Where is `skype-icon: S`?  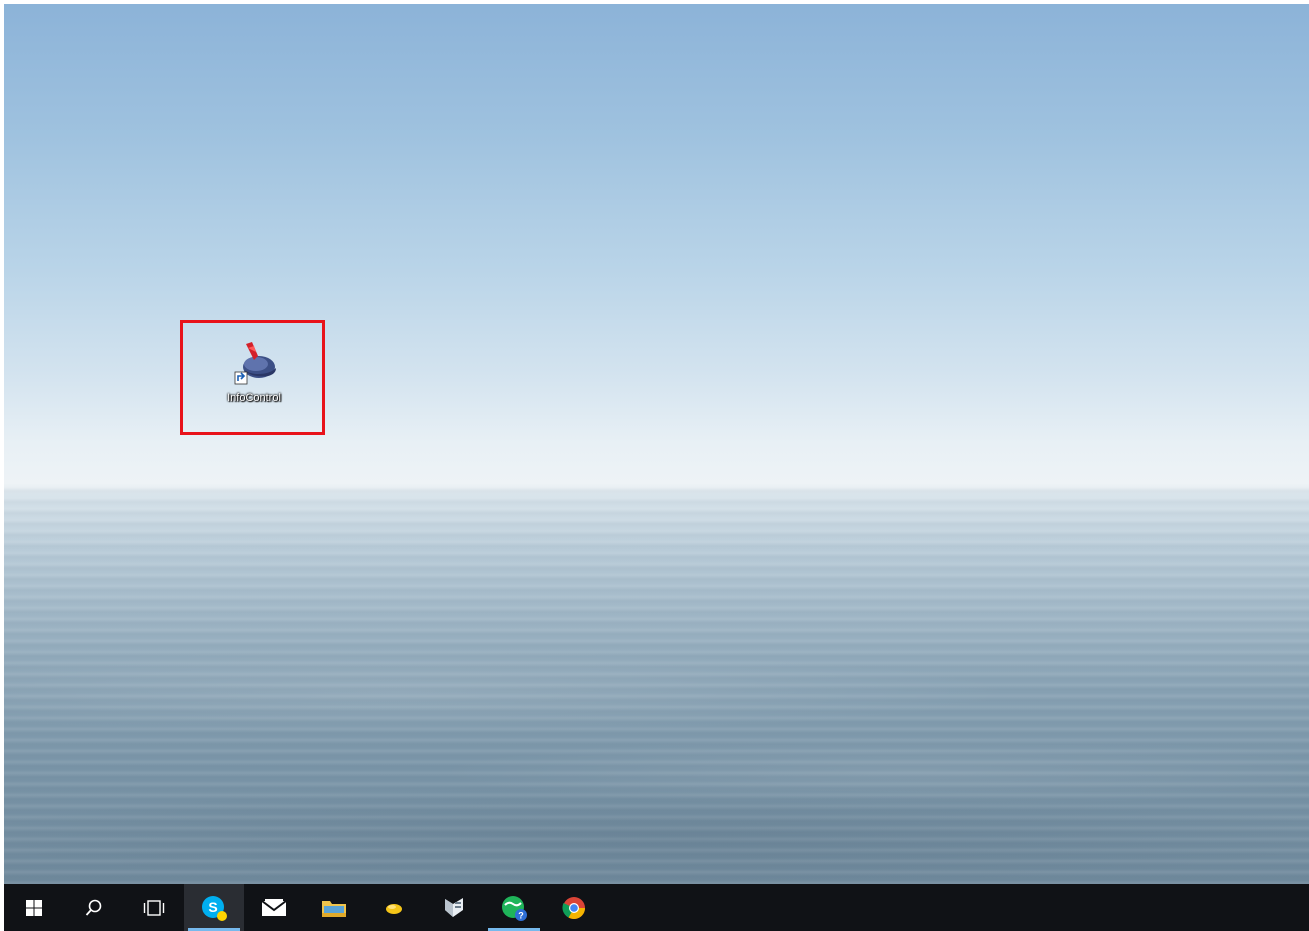
skype-icon: S is located at coordinates (214, 908).